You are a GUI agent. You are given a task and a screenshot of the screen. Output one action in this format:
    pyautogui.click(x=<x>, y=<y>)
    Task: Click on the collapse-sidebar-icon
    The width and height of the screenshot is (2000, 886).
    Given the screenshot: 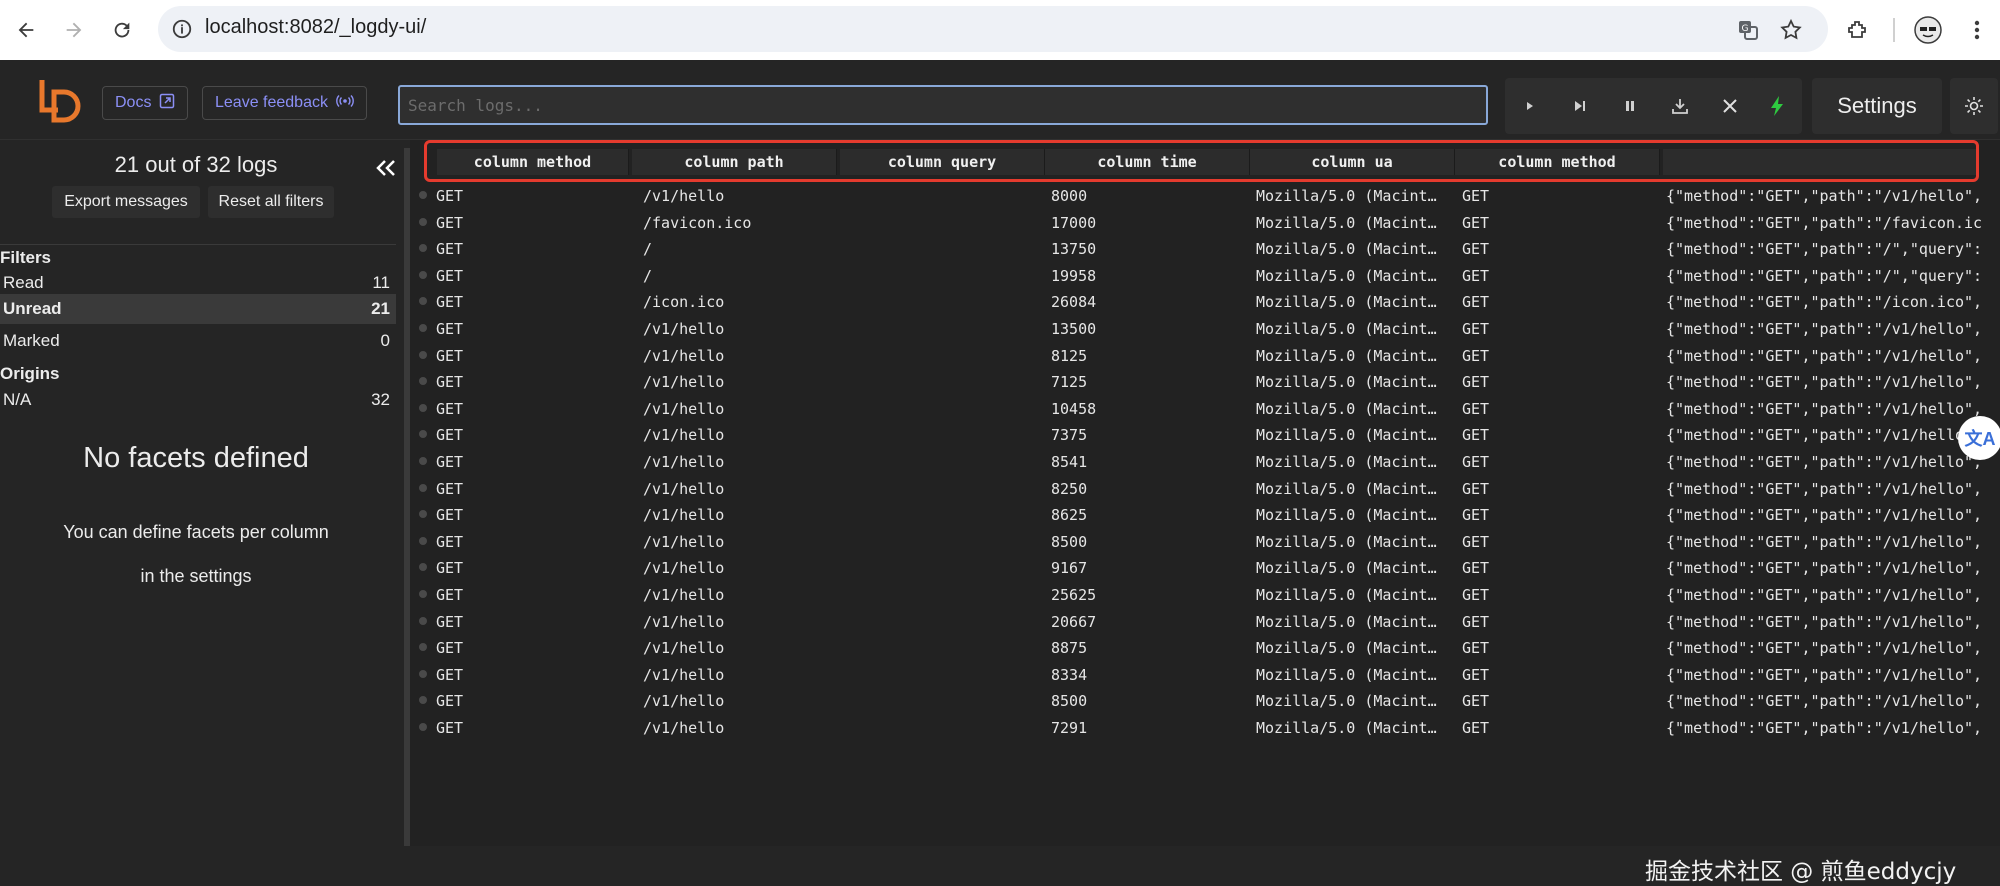 What is the action you would take?
    pyautogui.click(x=386, y=168)
    